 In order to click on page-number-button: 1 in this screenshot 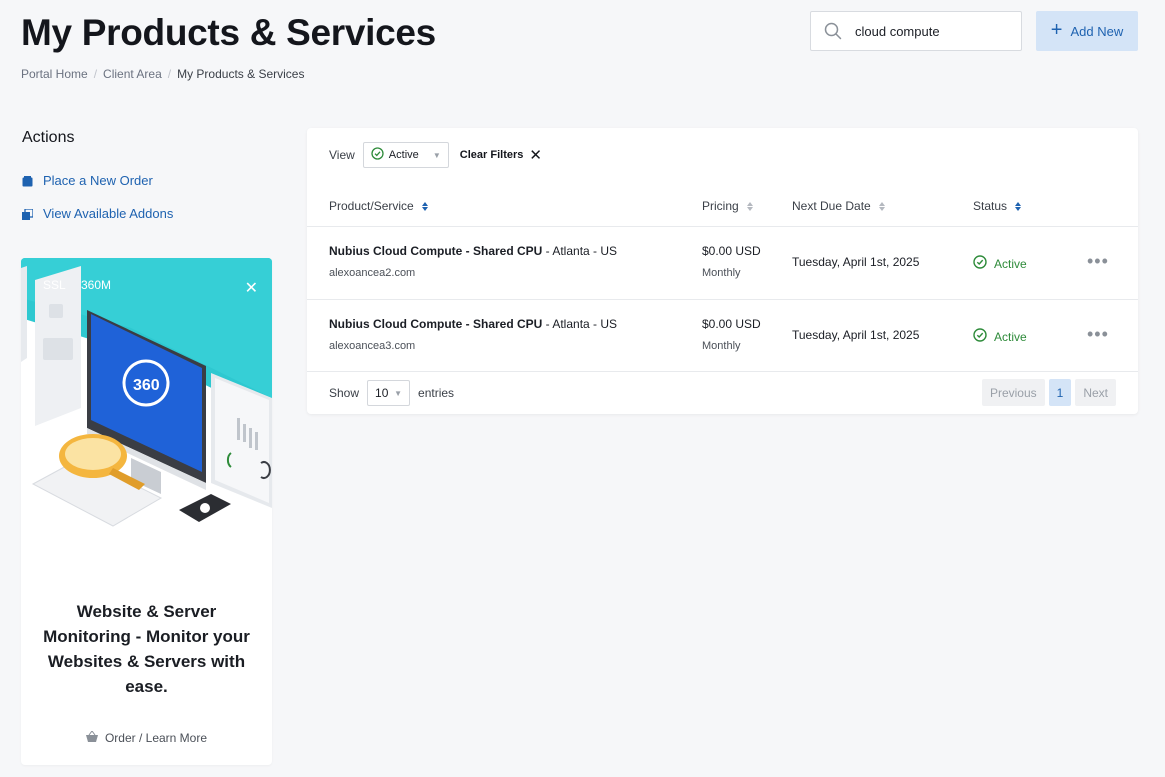, I will do `click(1060, 392)`.